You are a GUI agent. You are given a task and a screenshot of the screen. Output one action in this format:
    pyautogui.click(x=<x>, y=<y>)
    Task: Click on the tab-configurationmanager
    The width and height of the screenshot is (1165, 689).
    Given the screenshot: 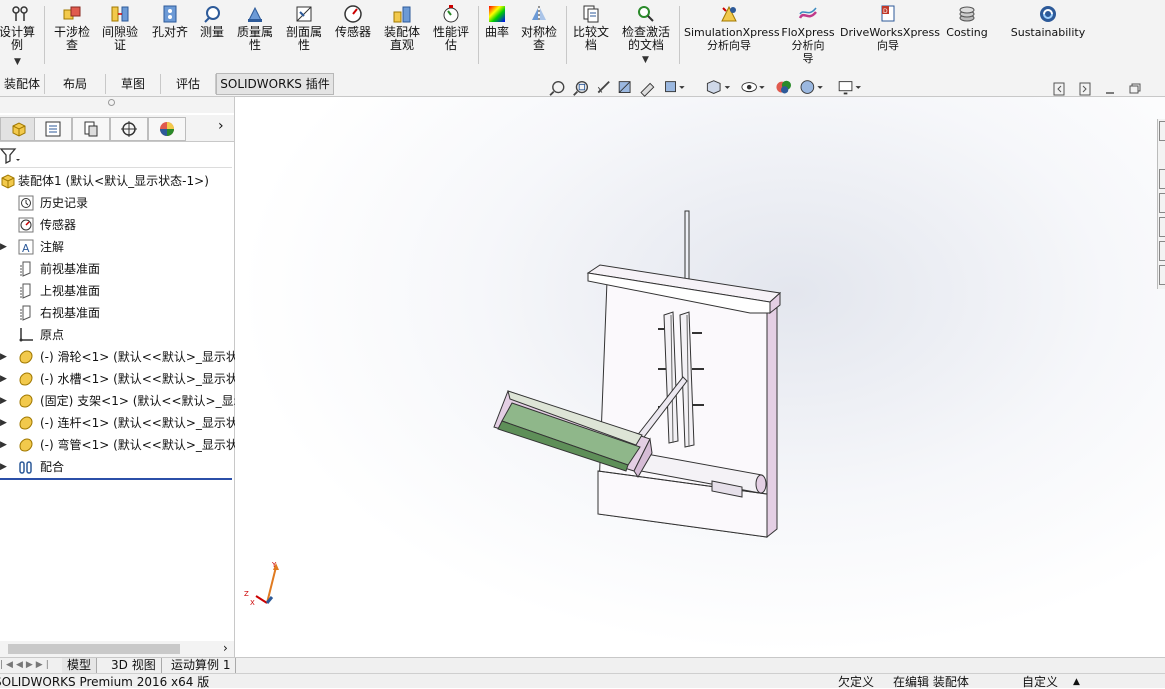 What is the action you would take?
    pyautogui.click(x=91, y=129)
    